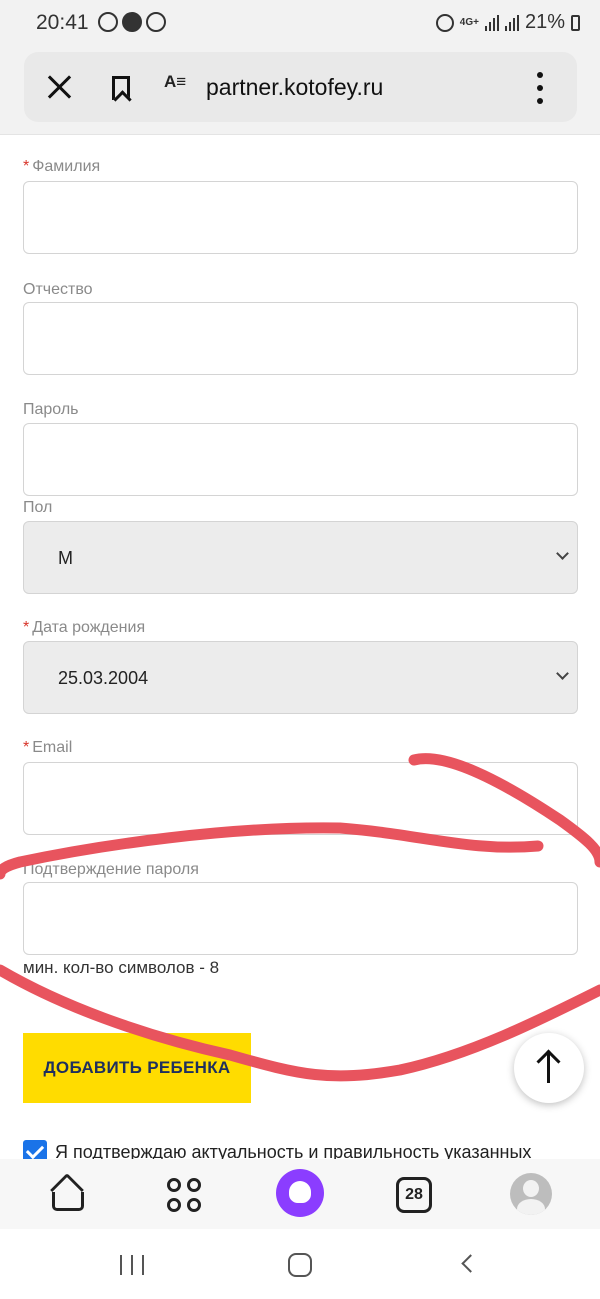  What do you see at coordinates (300, 459) in the screenshot?
I see `password-input` at bounding box center [300, 459].